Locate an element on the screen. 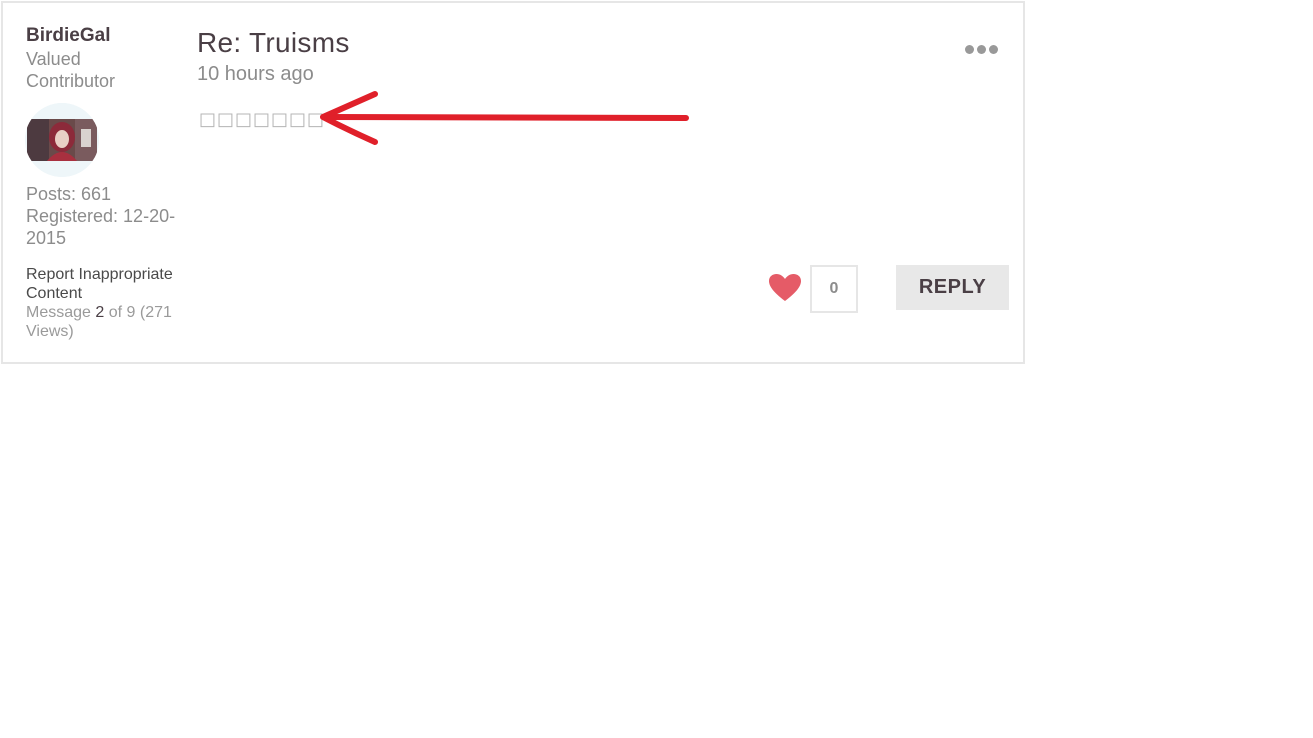  avatar is located at coordinates (62, 140).